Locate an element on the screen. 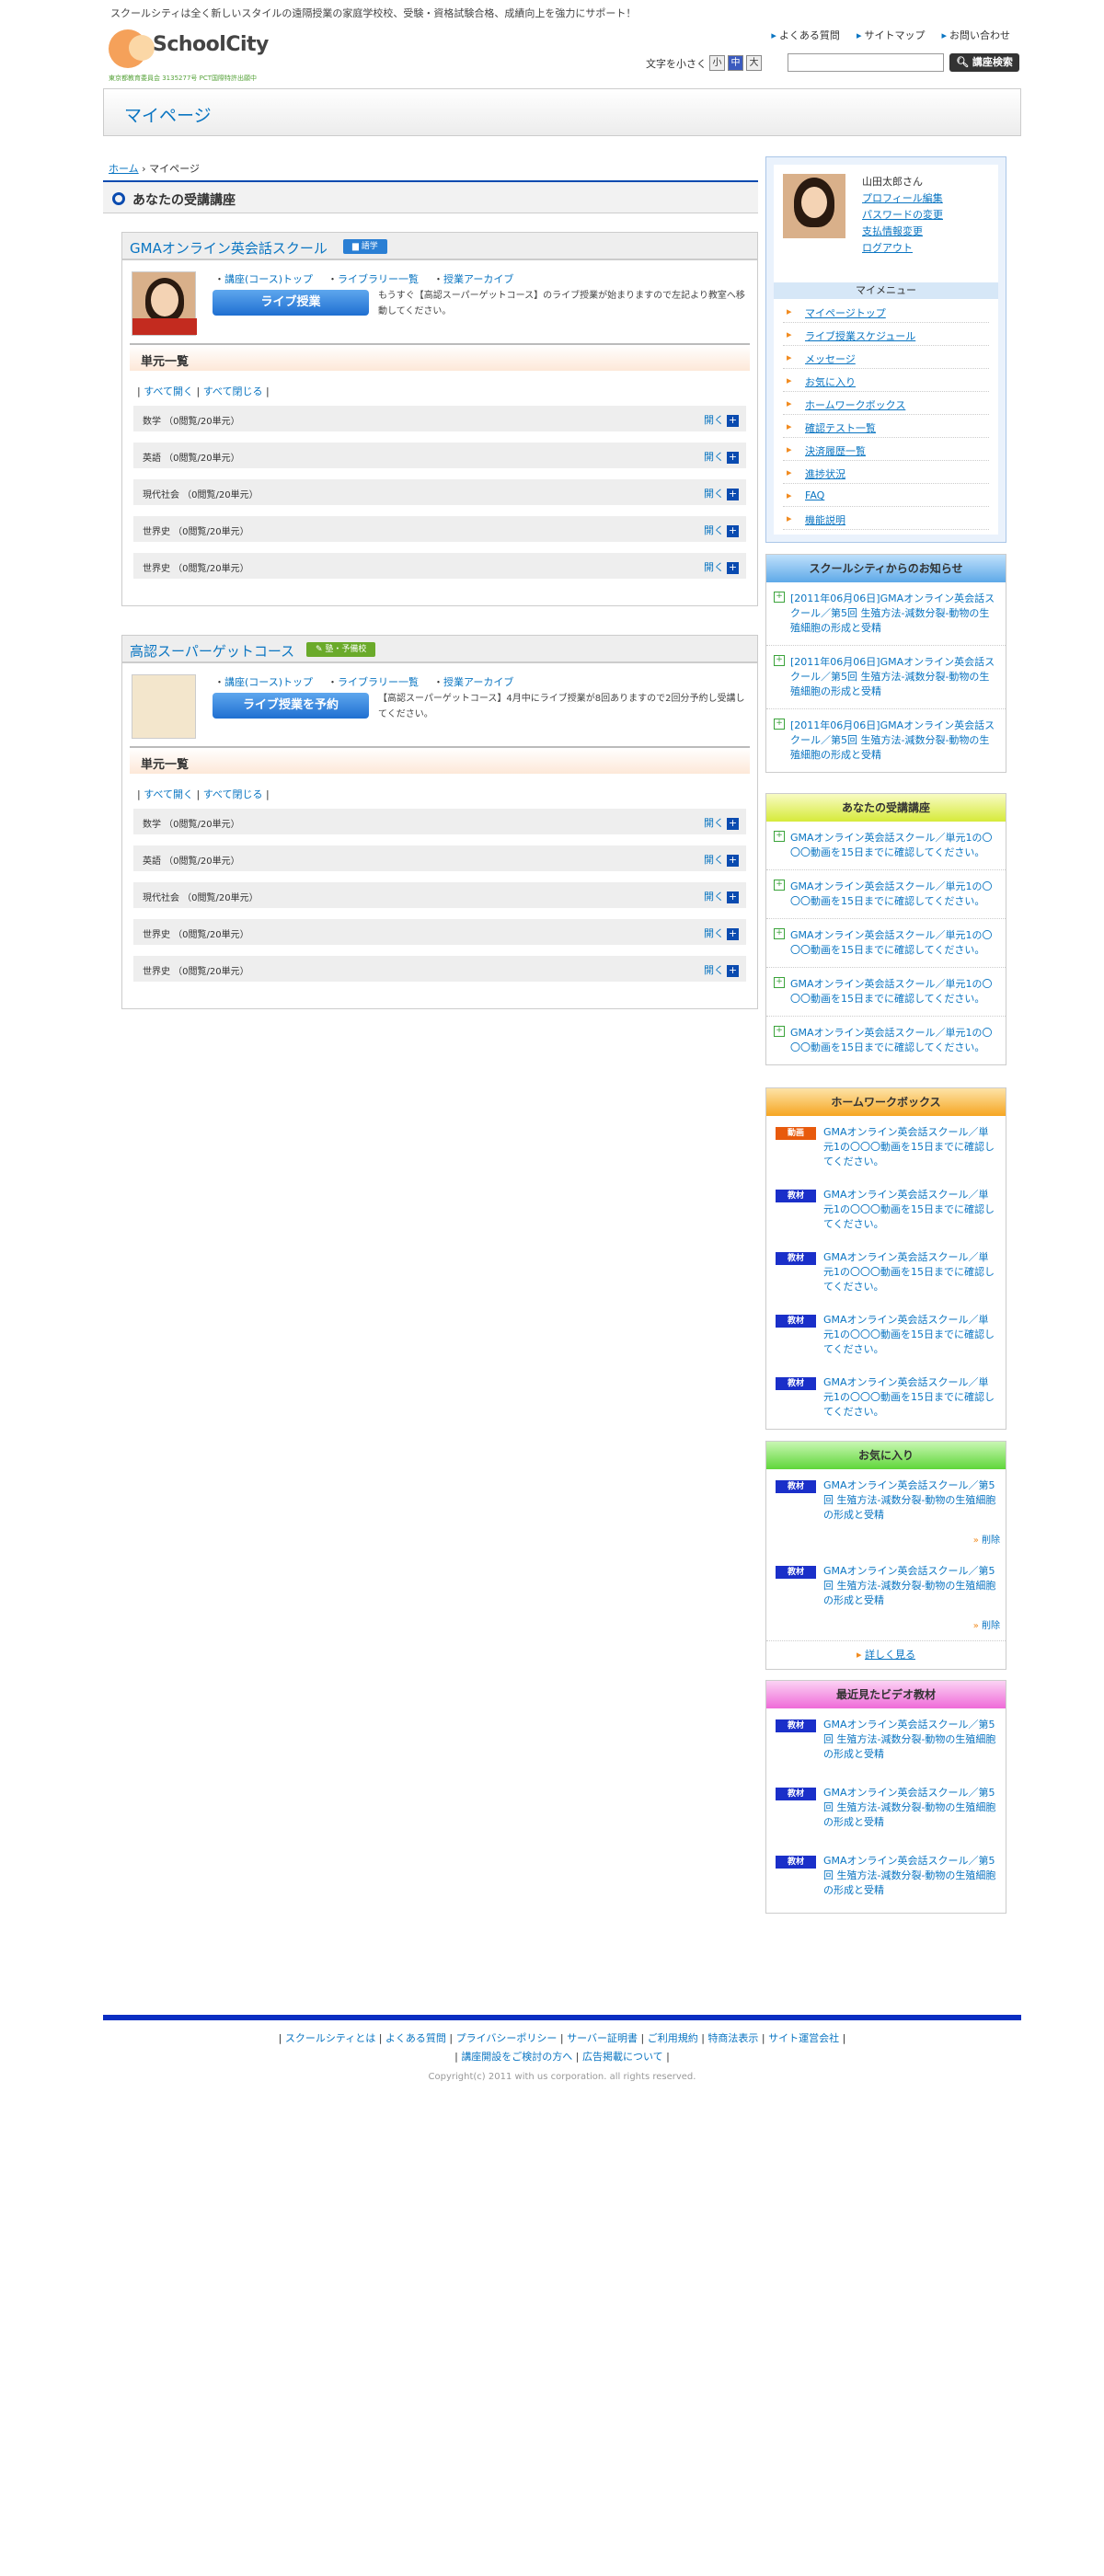 The image size is (1104, 2576). logout-link: ログアウト is located at coordinates (887, 247).